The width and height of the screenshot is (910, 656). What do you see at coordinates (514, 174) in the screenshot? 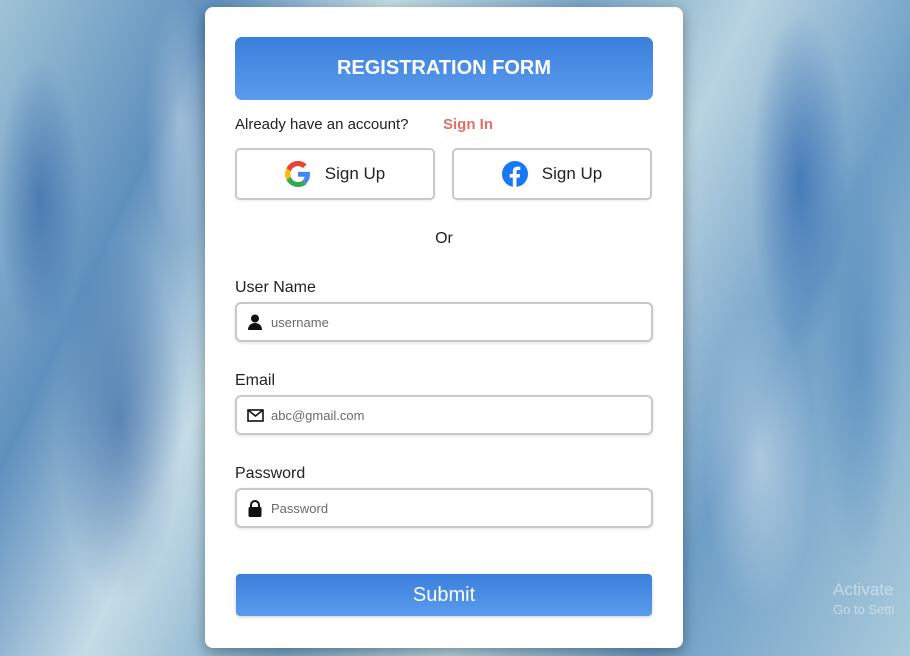
I see `facebook-icon` at bounding box center [514, 174].